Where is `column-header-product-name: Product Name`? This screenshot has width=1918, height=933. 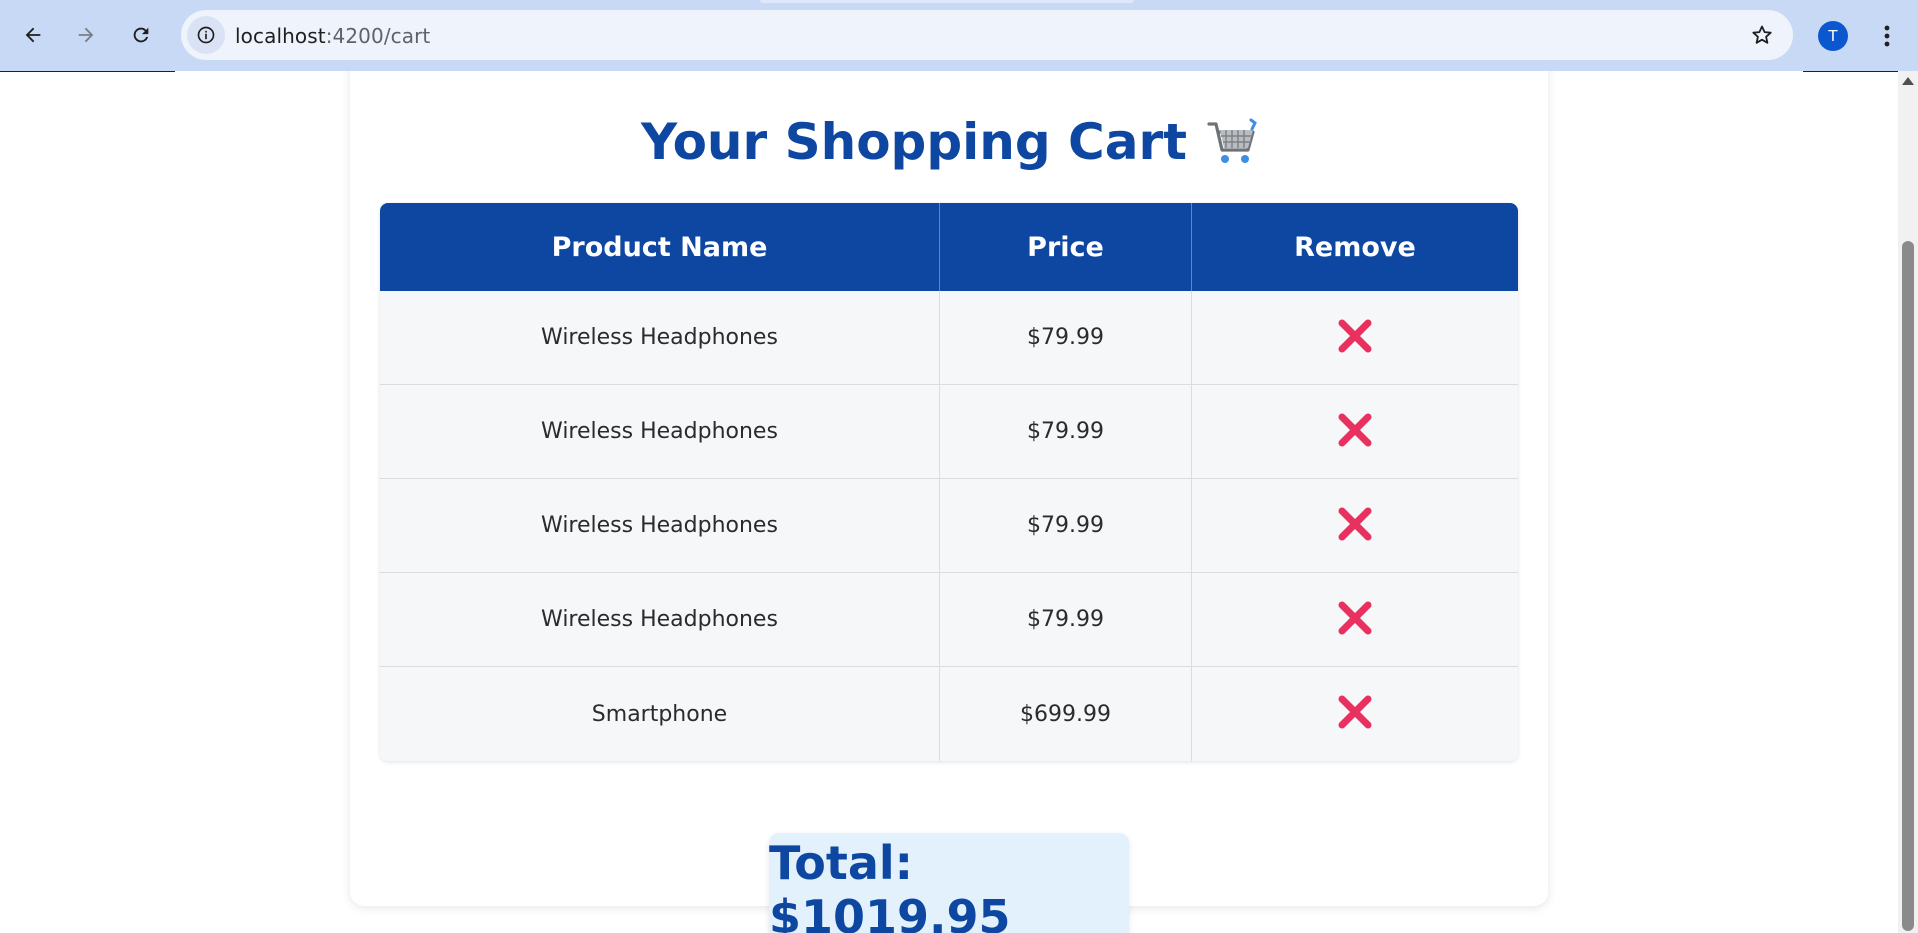 column-header-product-name: Product Name is located at coordinates (660, 247).